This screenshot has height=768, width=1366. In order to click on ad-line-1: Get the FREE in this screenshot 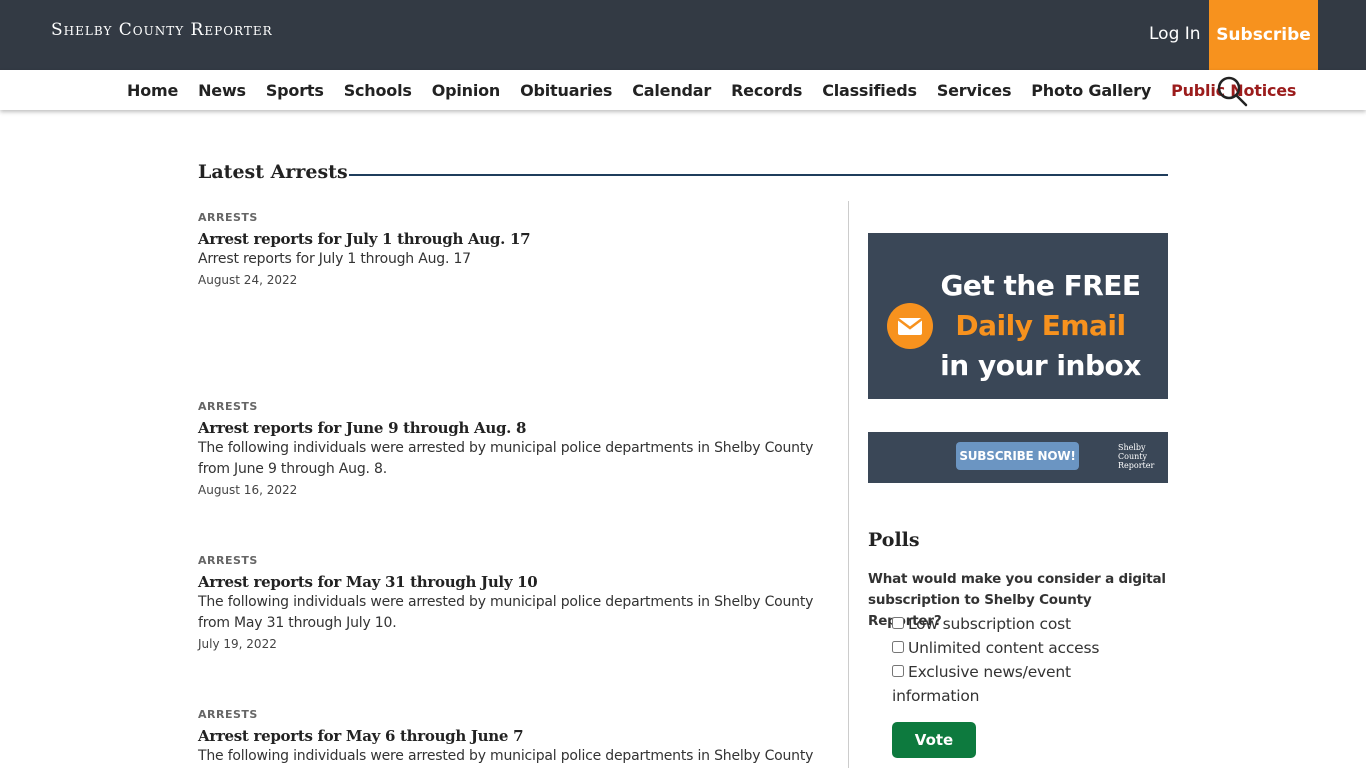, I will do `click(1040, 285)`.